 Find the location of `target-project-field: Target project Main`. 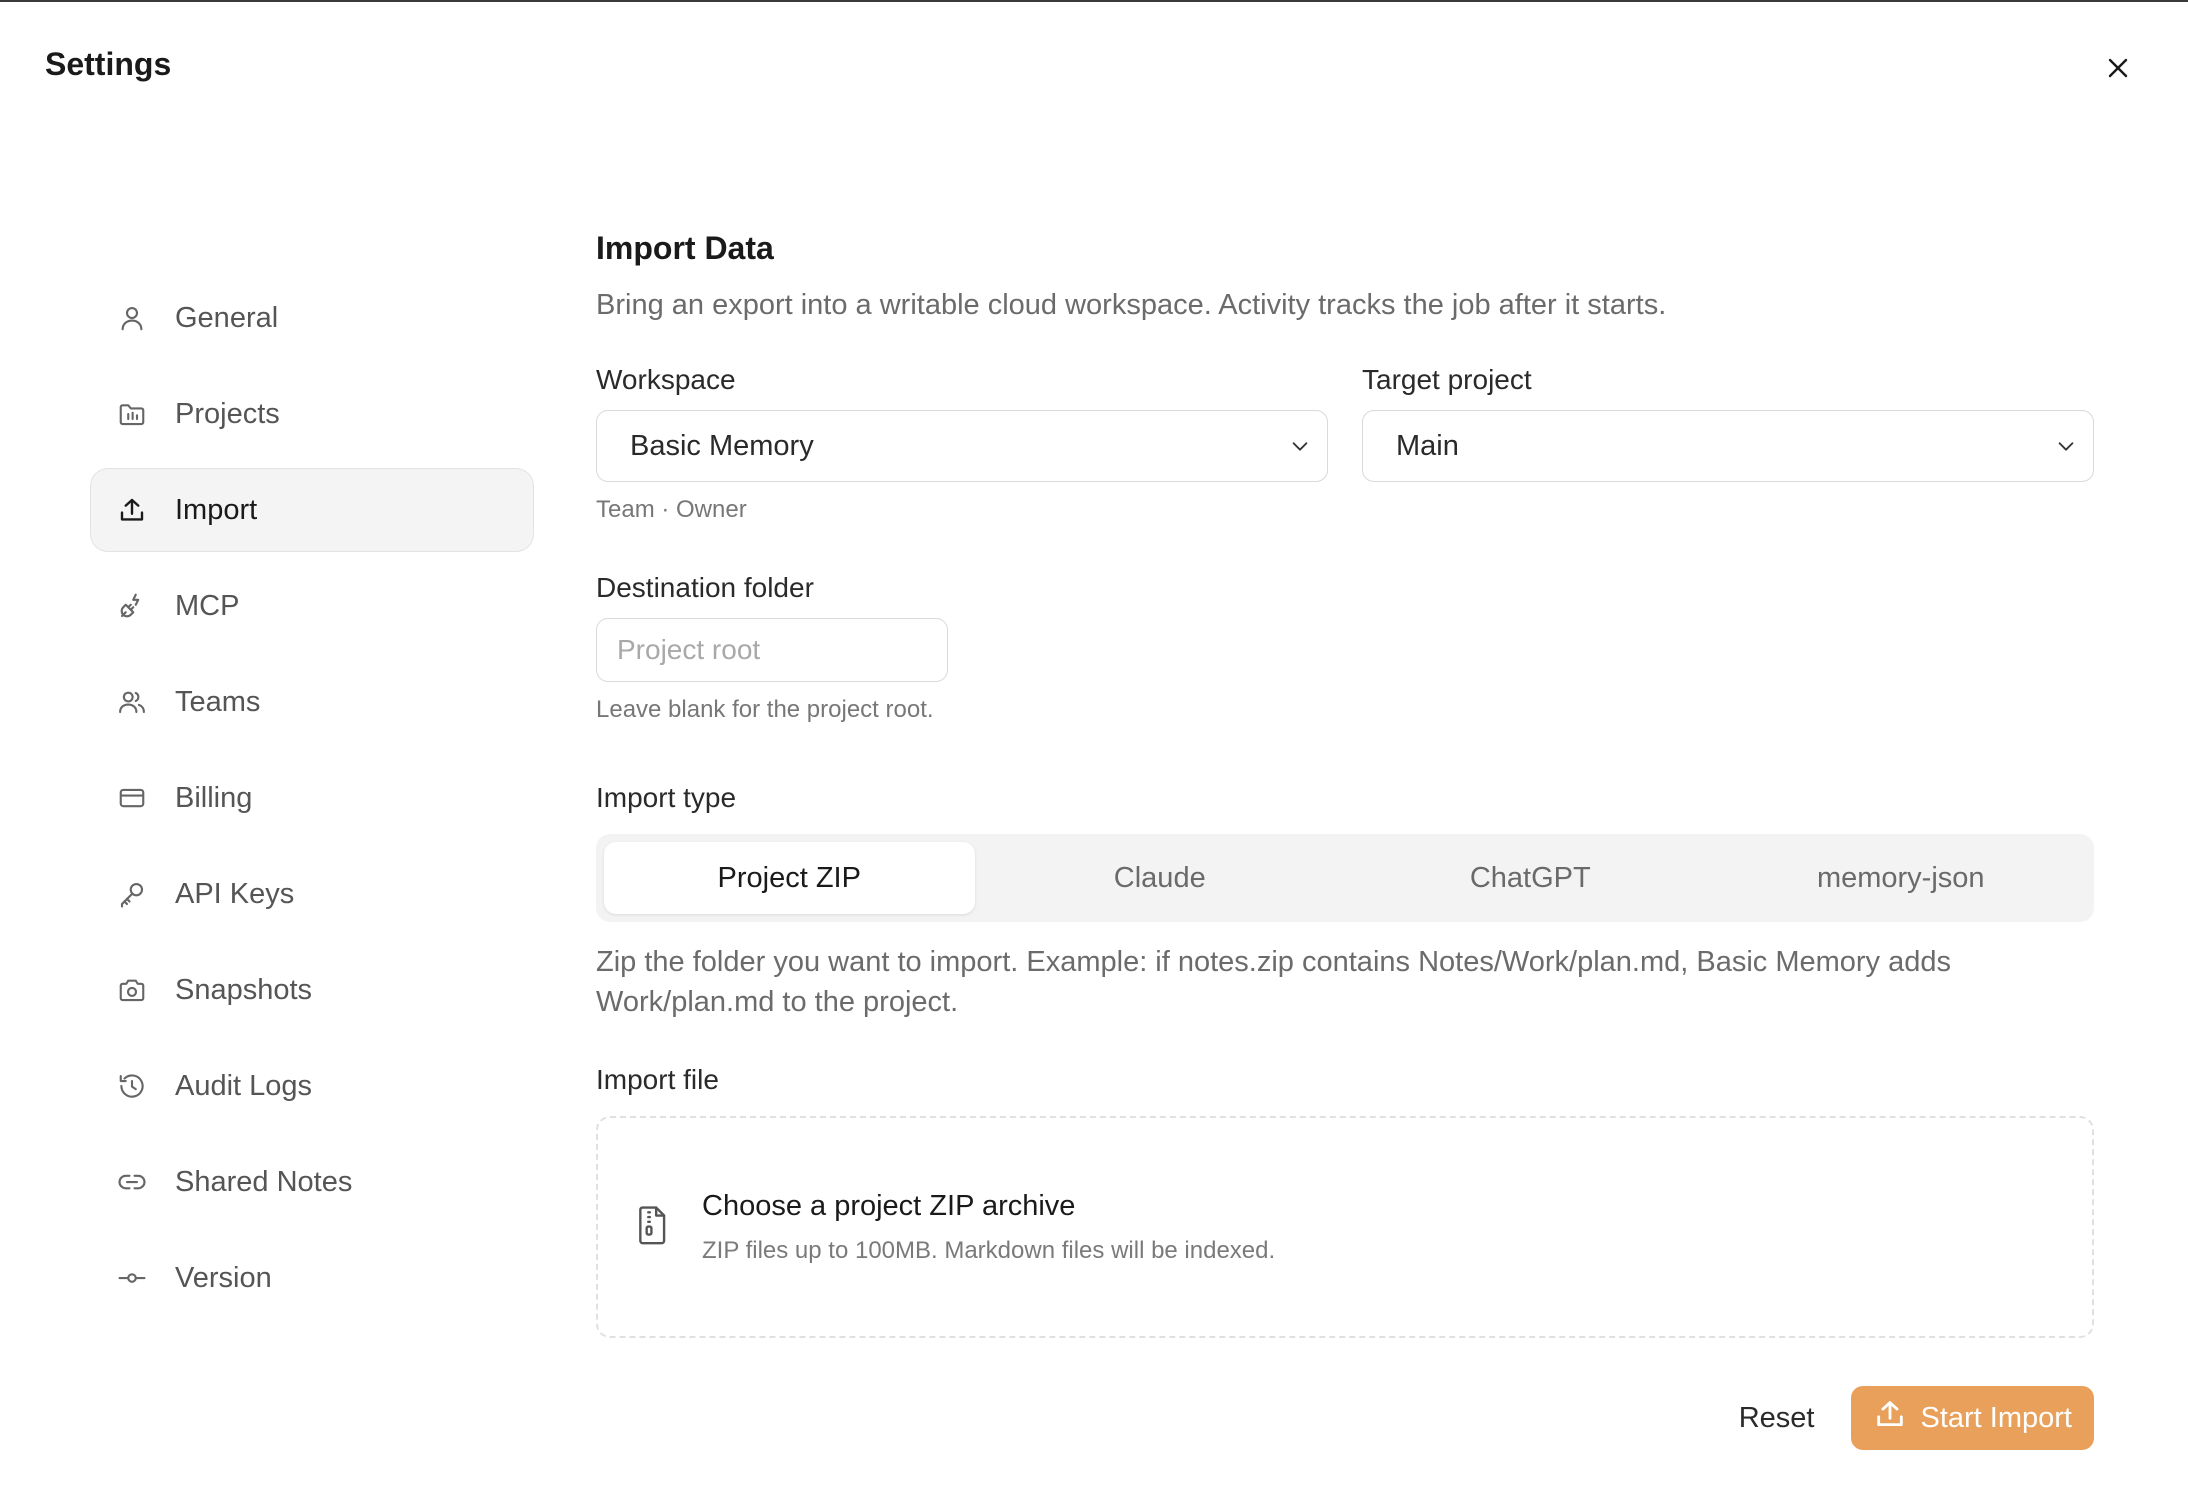

target-project-field: Target project Main is located at coordinates (1728, 444).